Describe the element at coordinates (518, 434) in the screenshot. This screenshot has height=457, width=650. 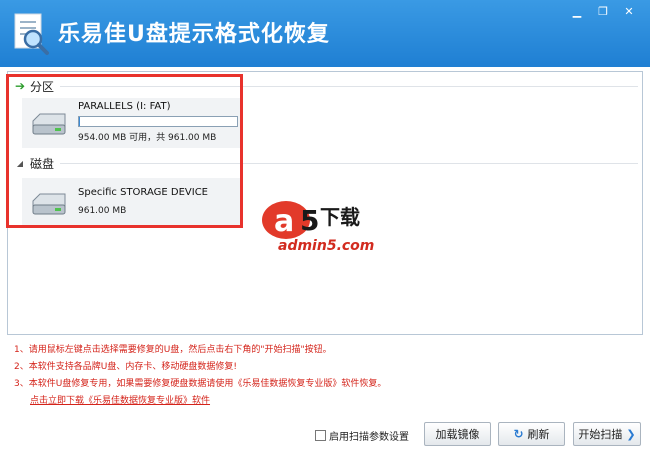
I see `refresh-icon: ↻` at that location.